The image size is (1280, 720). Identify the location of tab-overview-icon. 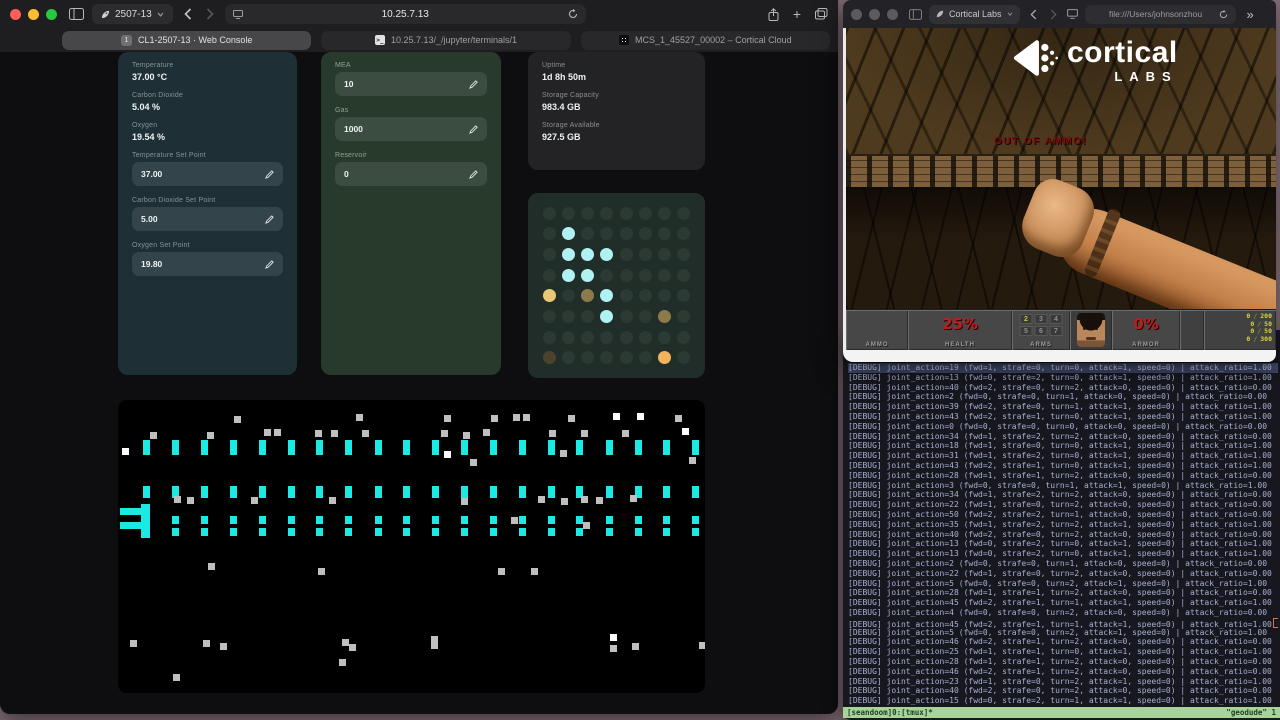
(821, 14).